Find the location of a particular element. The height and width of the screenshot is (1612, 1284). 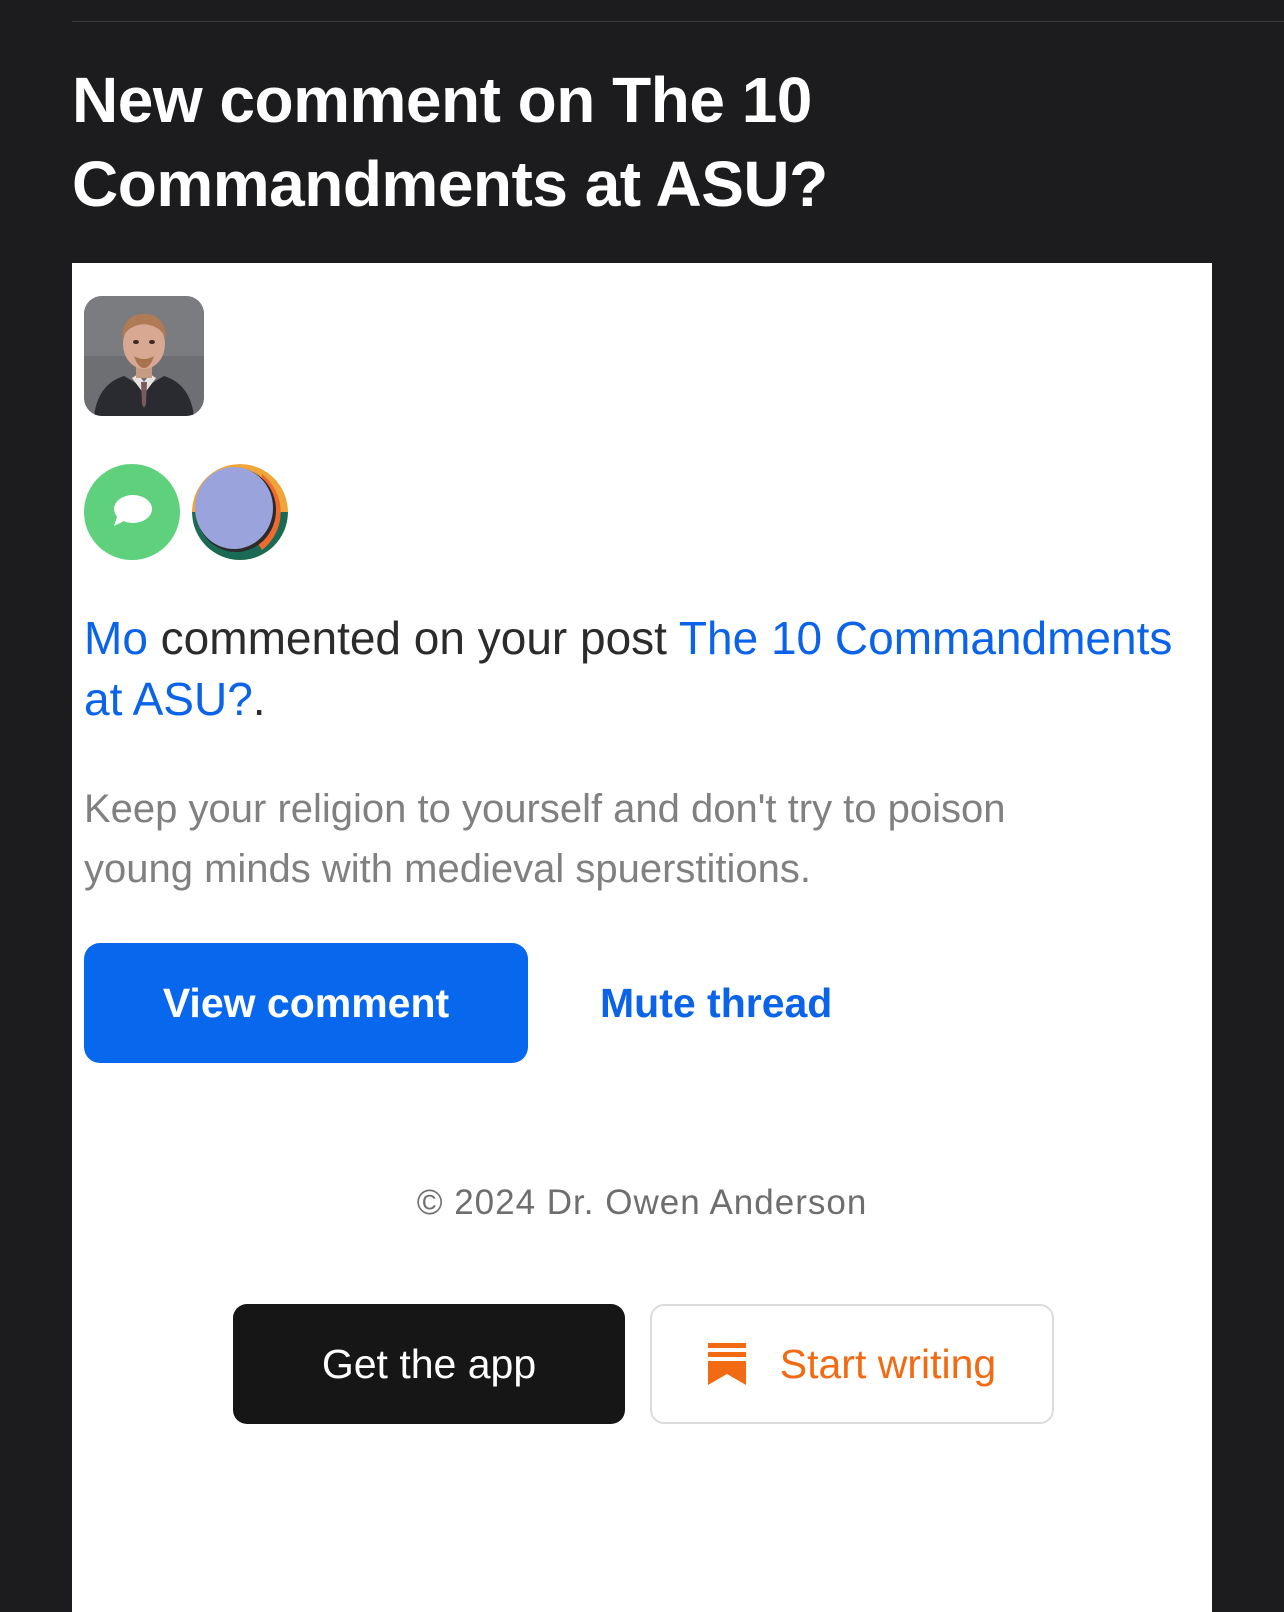

commenter-name-link: Mo is located at coordinates (116, 638).